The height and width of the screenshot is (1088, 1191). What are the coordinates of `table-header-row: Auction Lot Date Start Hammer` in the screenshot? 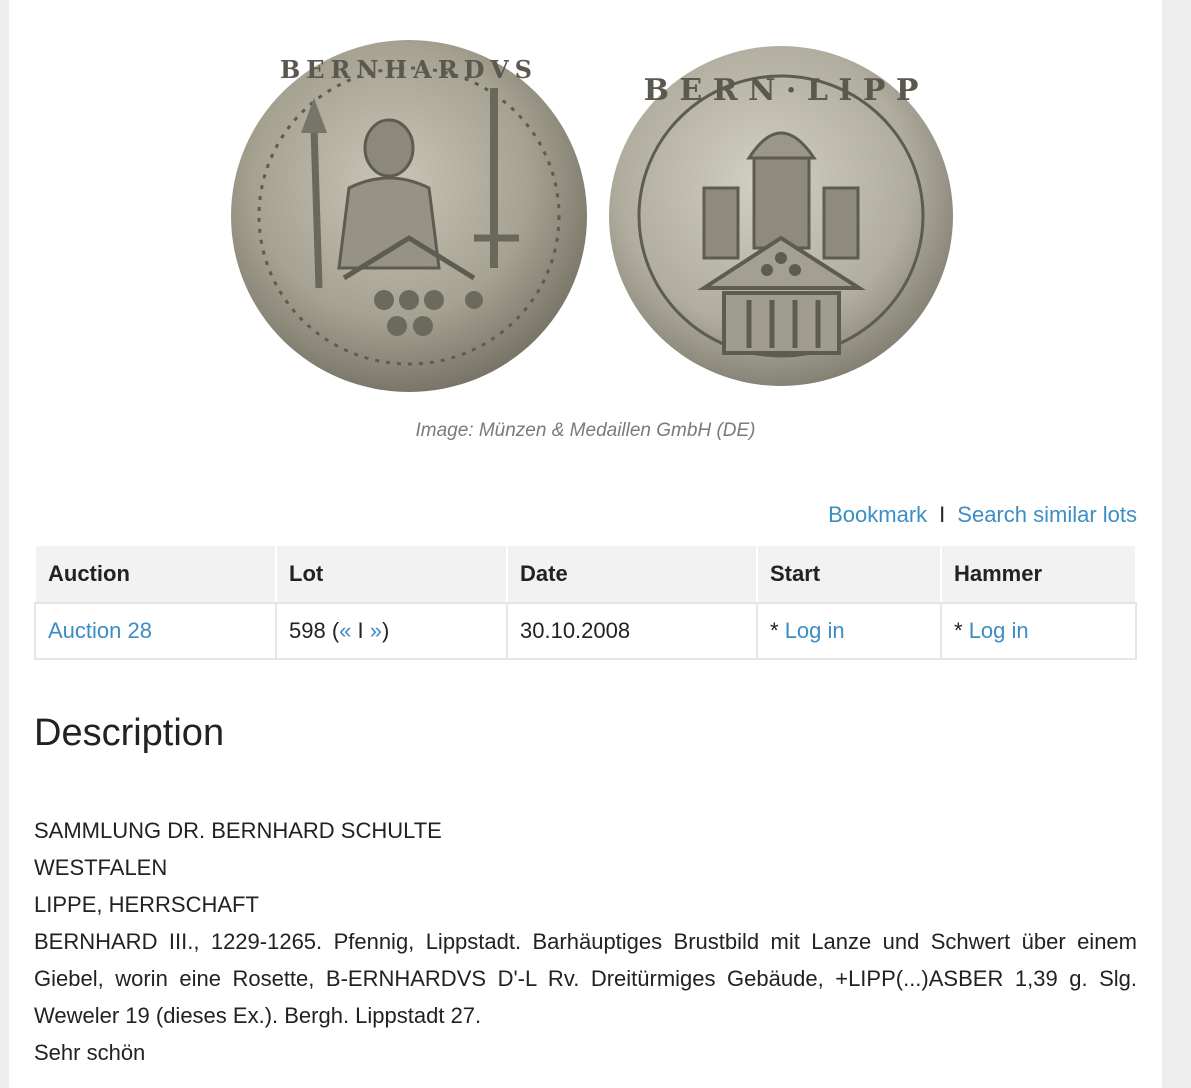 It's located at (585, 574).